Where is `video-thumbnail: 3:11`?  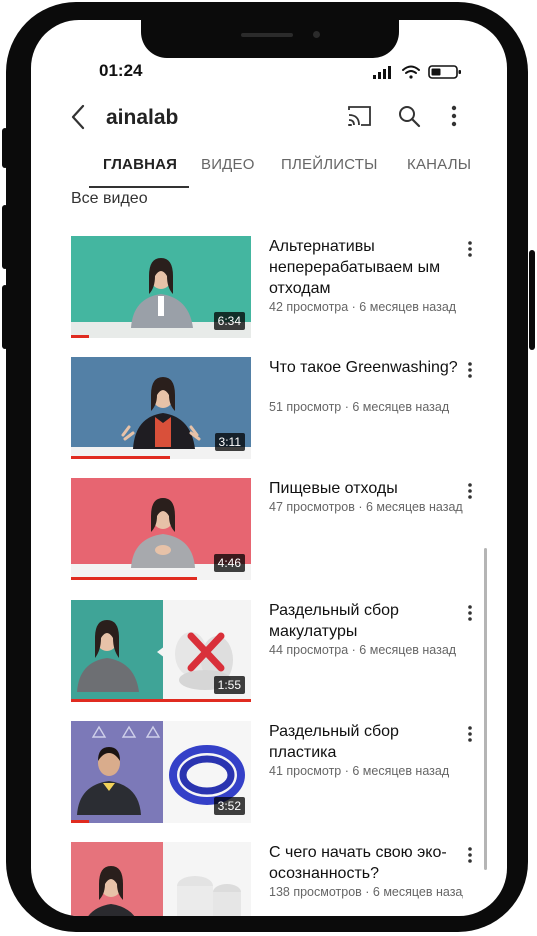
video-thumbnail: 3:11 is located at coordinates (161, 408).